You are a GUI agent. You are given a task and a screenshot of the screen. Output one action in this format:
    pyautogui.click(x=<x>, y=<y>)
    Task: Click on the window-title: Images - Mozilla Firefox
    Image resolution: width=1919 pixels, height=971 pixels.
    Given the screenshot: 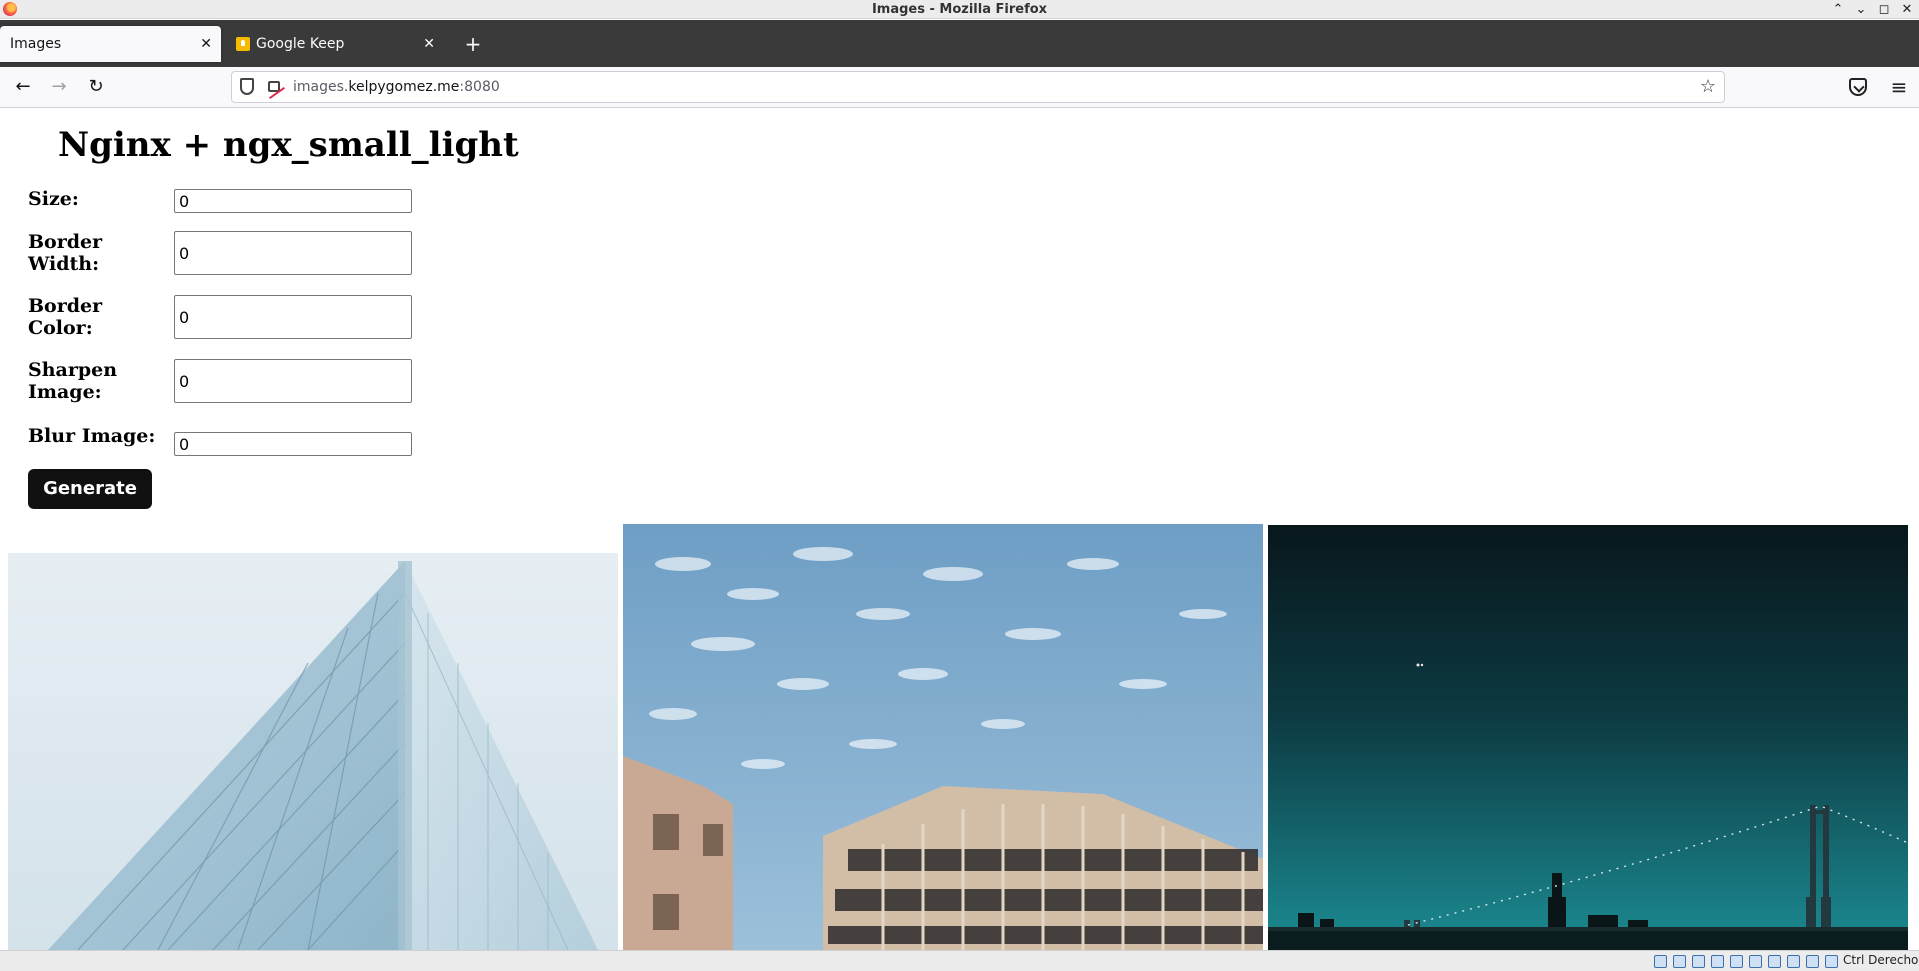 What is the action you would take?
    pyautogui.click(x=959, y=9)
    